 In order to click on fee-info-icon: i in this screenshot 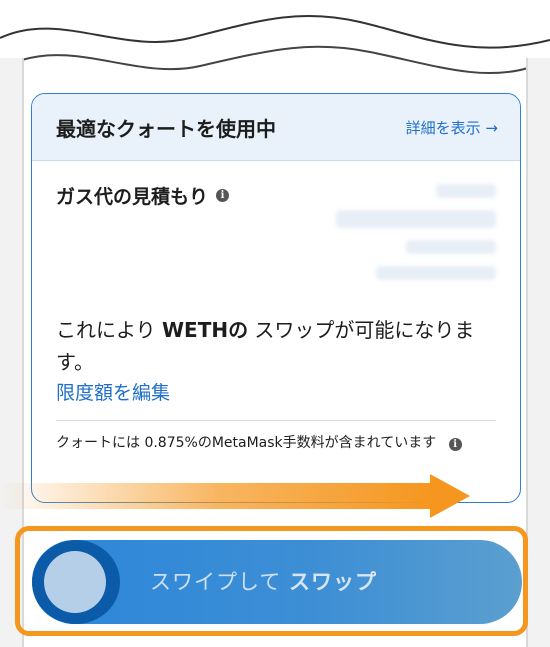, I will do `click(455, 444)`.